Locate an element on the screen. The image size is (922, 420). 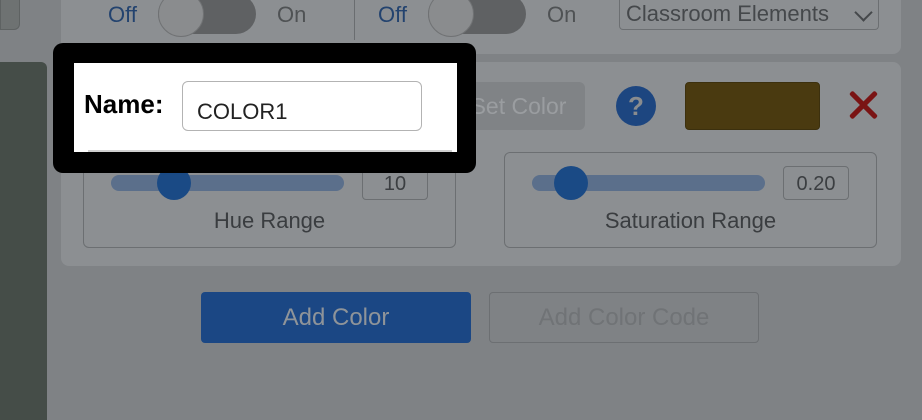
highlight-divider is located at coordinates (270, 151).